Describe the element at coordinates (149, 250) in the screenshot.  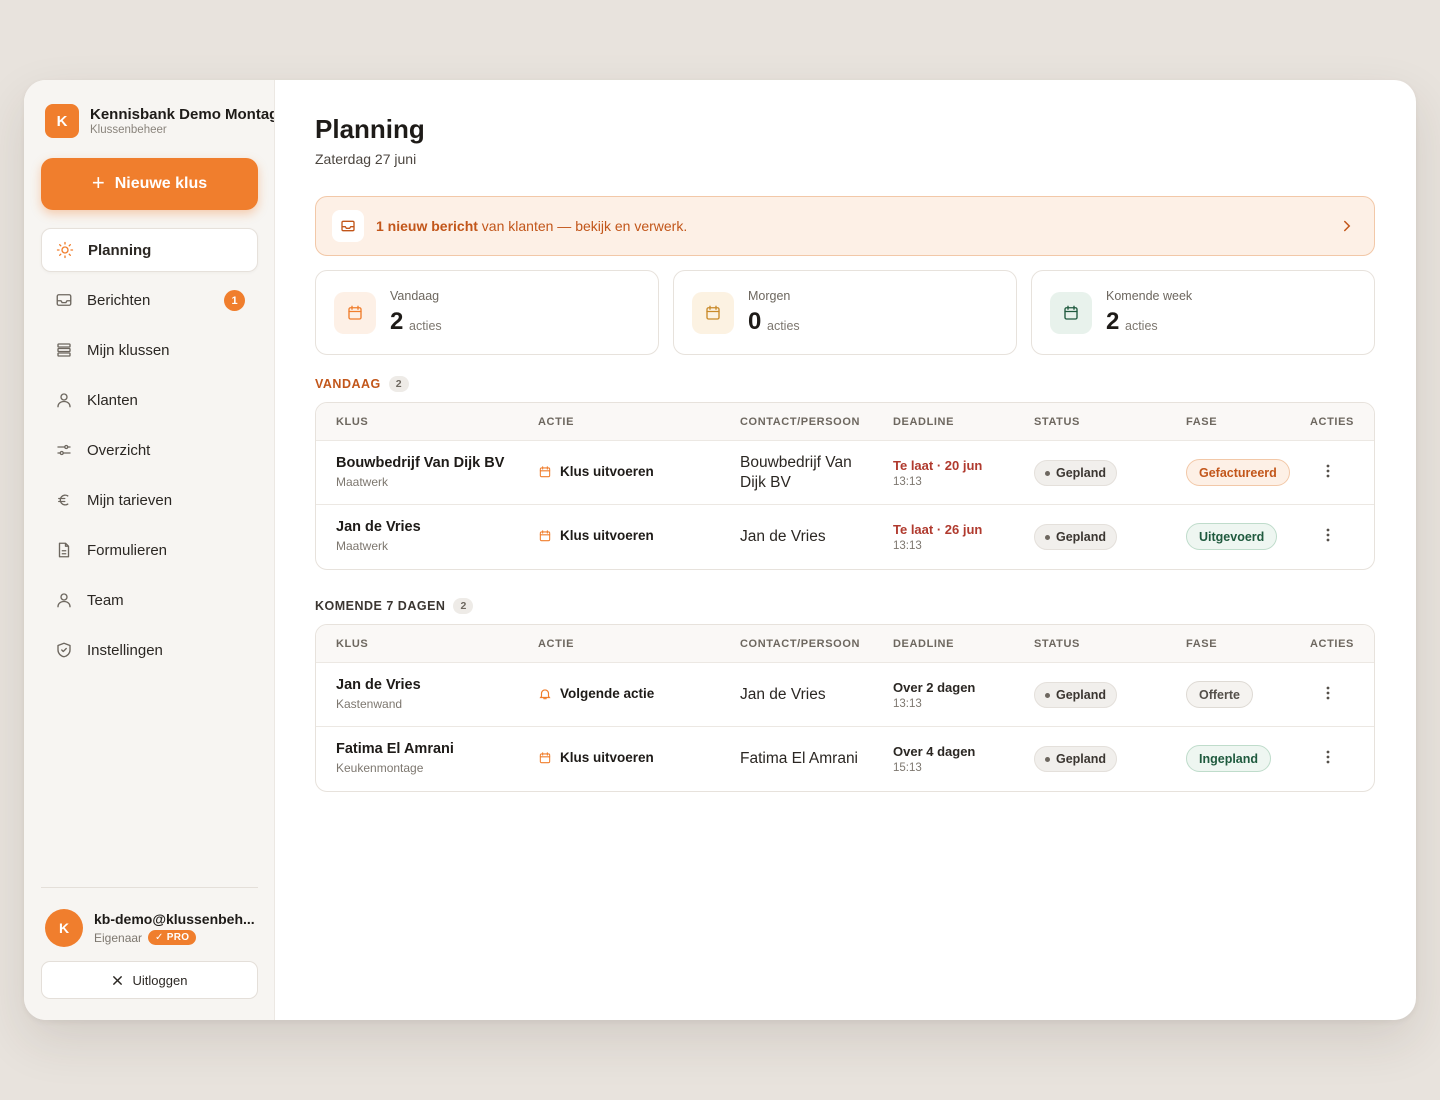
I see `sidebar-item-planning: Planning` at that location.